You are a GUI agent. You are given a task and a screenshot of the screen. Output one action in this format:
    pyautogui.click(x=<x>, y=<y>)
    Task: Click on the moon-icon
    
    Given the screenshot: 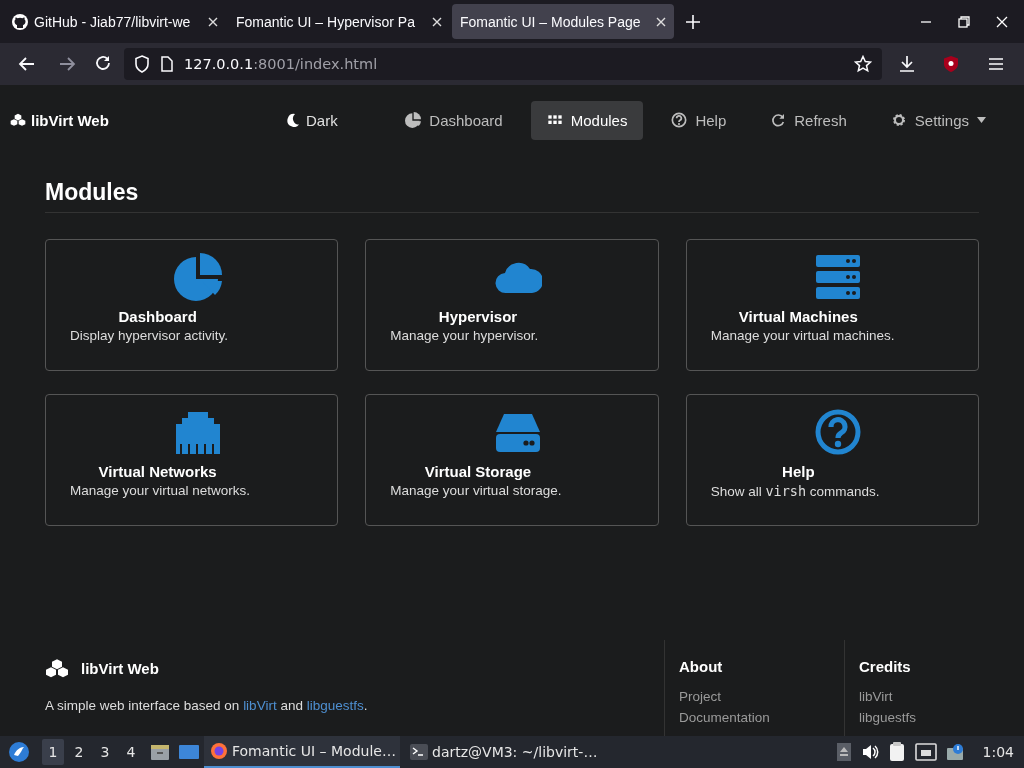 What is the action you would take?
    pyautogui.click(x=293, y=120)
    